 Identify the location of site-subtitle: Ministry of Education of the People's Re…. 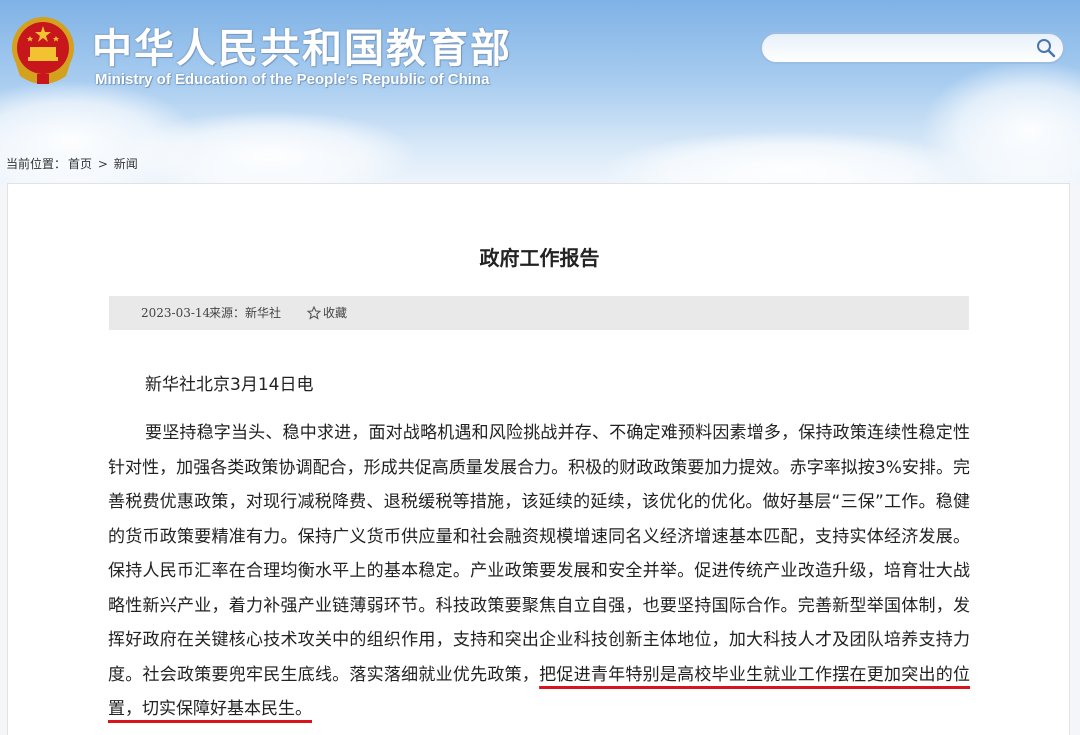
(292, 79).